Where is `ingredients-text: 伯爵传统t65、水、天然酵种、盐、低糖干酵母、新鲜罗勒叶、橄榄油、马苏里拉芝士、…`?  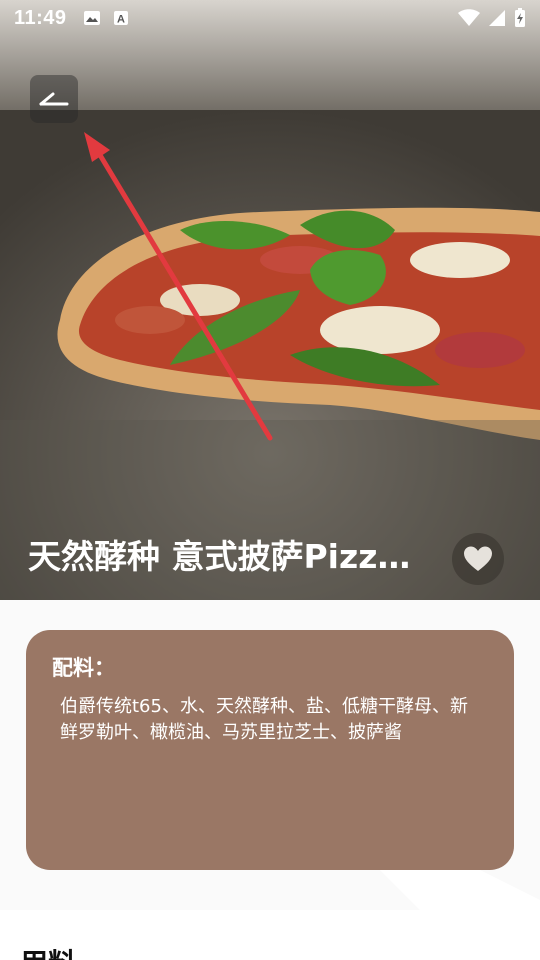 ingredients-text: 伯爵传统t65、水、天然酵种、盐、低糖干酵母、新鲜罗勒叶、橄榄油、马苏里拉芝士、… is located at coordinates (264, 719).